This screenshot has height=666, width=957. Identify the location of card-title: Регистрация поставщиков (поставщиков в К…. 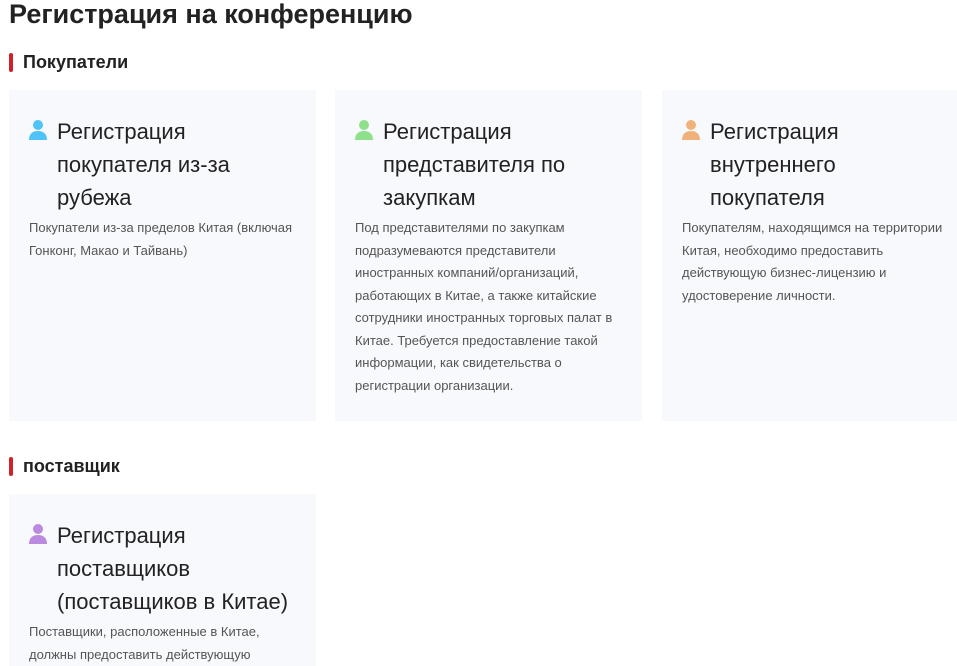
(173, 568).